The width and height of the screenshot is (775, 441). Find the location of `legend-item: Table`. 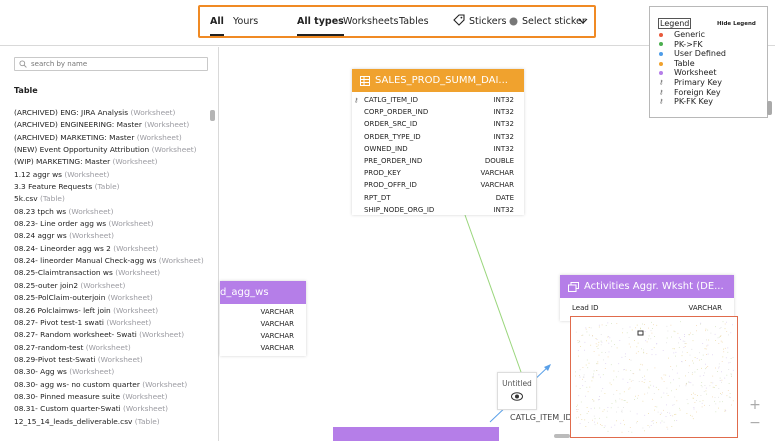

legend-item: Table is located at coordinates (677, 64).